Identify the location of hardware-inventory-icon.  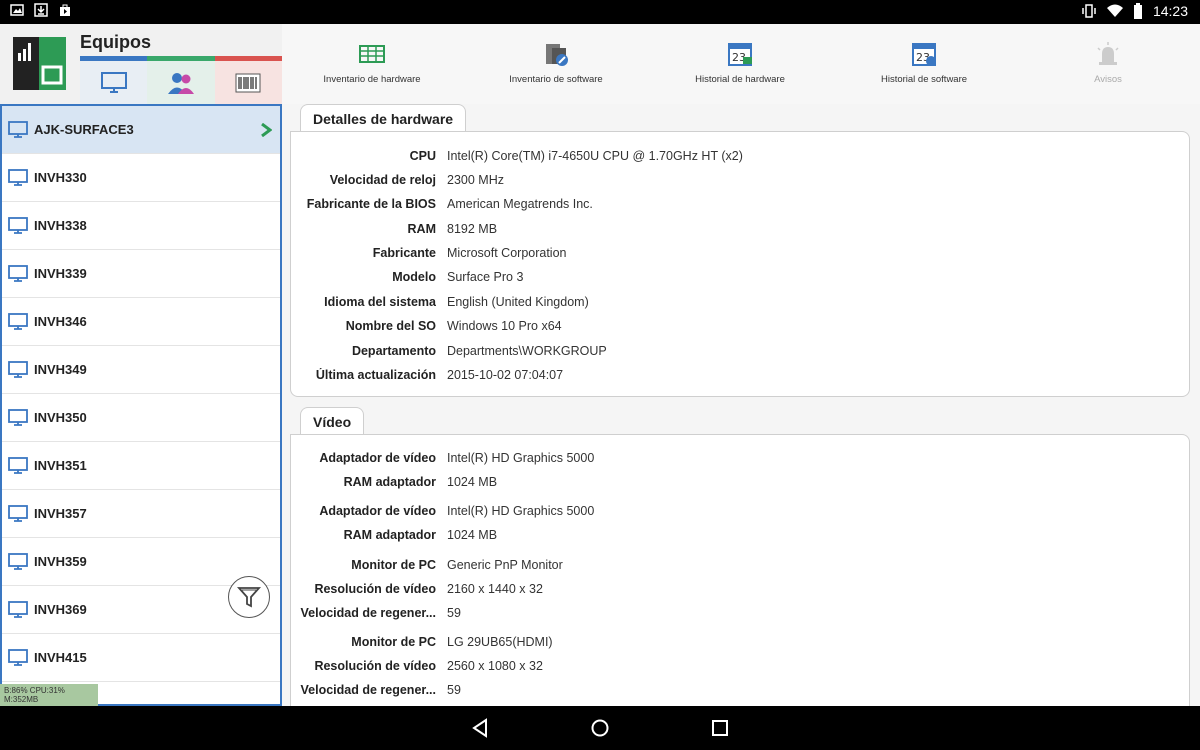
(372, 54).